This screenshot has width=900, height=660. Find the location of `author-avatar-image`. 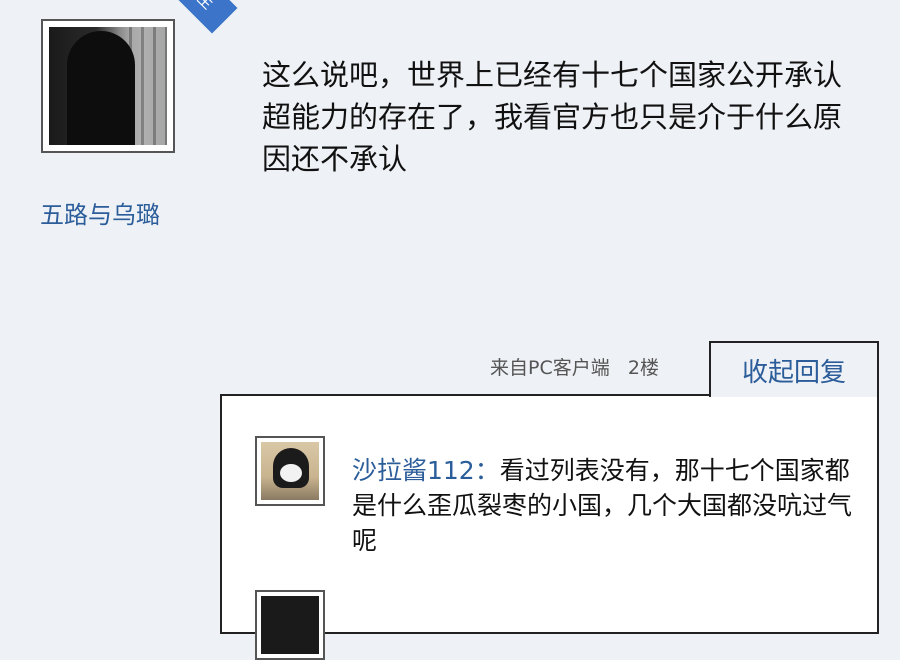

author-avatar-image is located at coordinates (108, 86).